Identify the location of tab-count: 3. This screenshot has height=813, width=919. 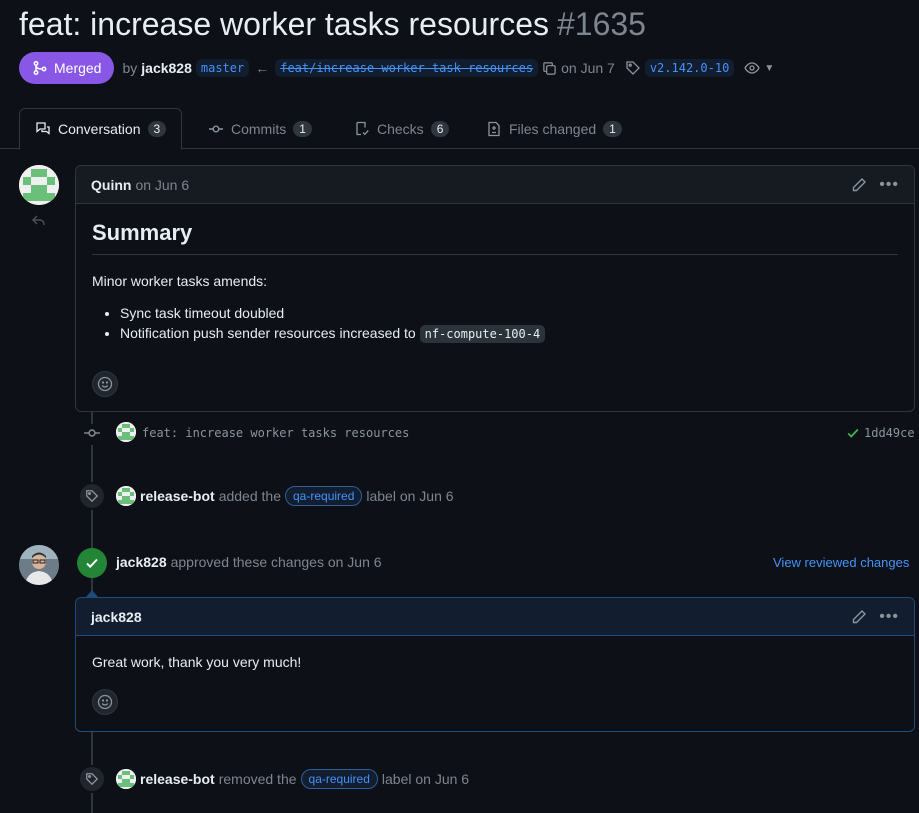
(157, 129).